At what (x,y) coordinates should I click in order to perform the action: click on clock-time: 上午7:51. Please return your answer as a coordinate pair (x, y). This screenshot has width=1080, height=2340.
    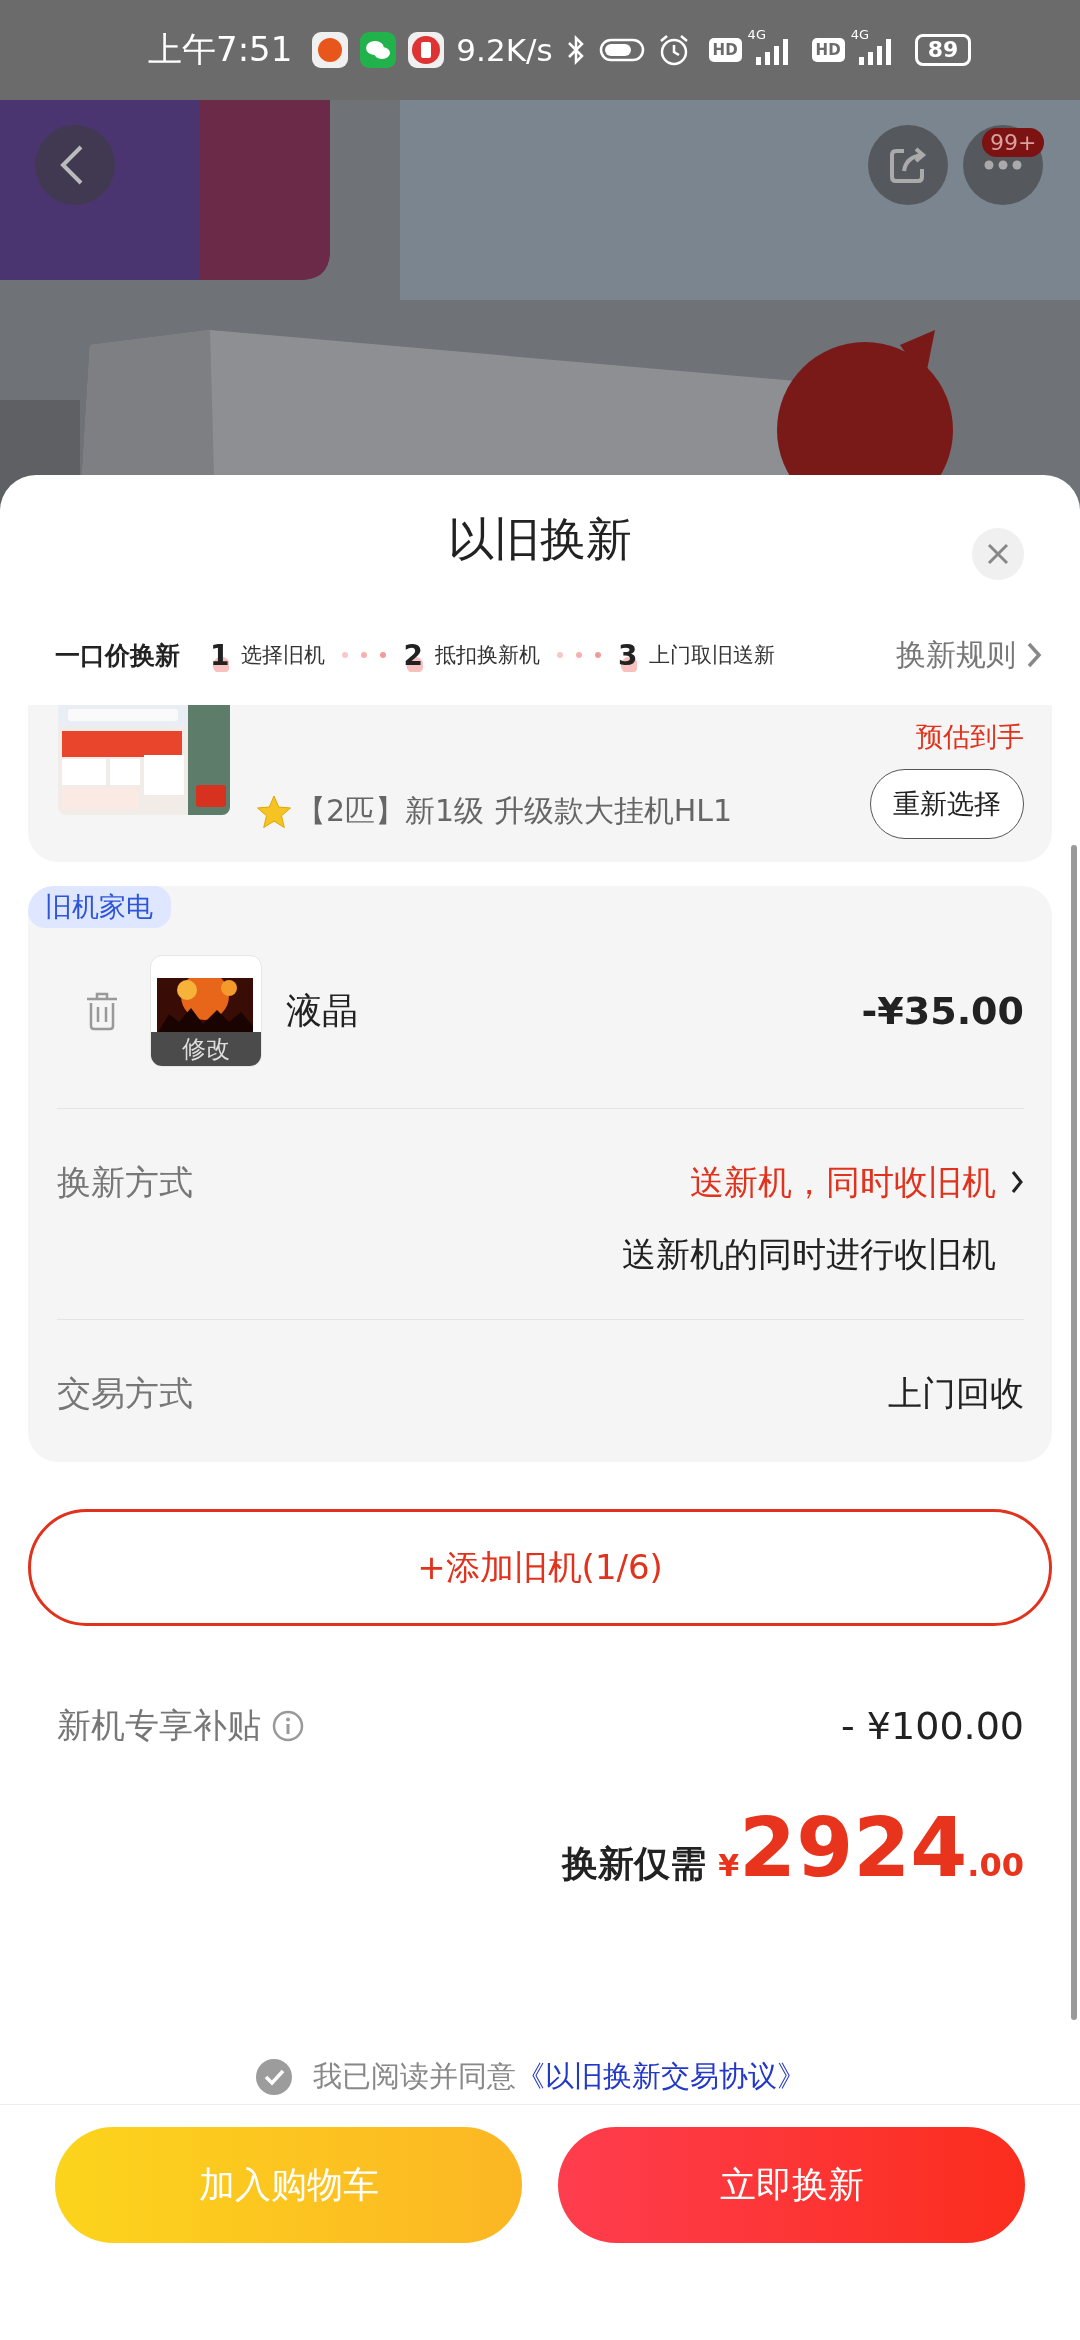
    Looking at the image, I should click on (220, 49).